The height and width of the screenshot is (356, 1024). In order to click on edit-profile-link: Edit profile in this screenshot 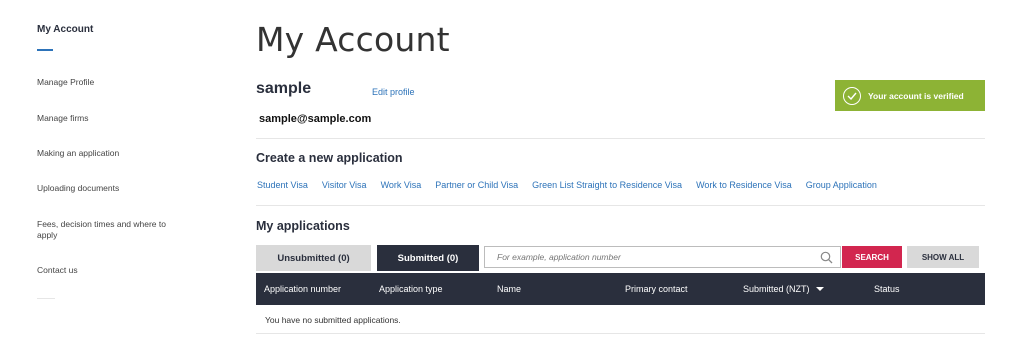, I will do `click(393, 92)`.